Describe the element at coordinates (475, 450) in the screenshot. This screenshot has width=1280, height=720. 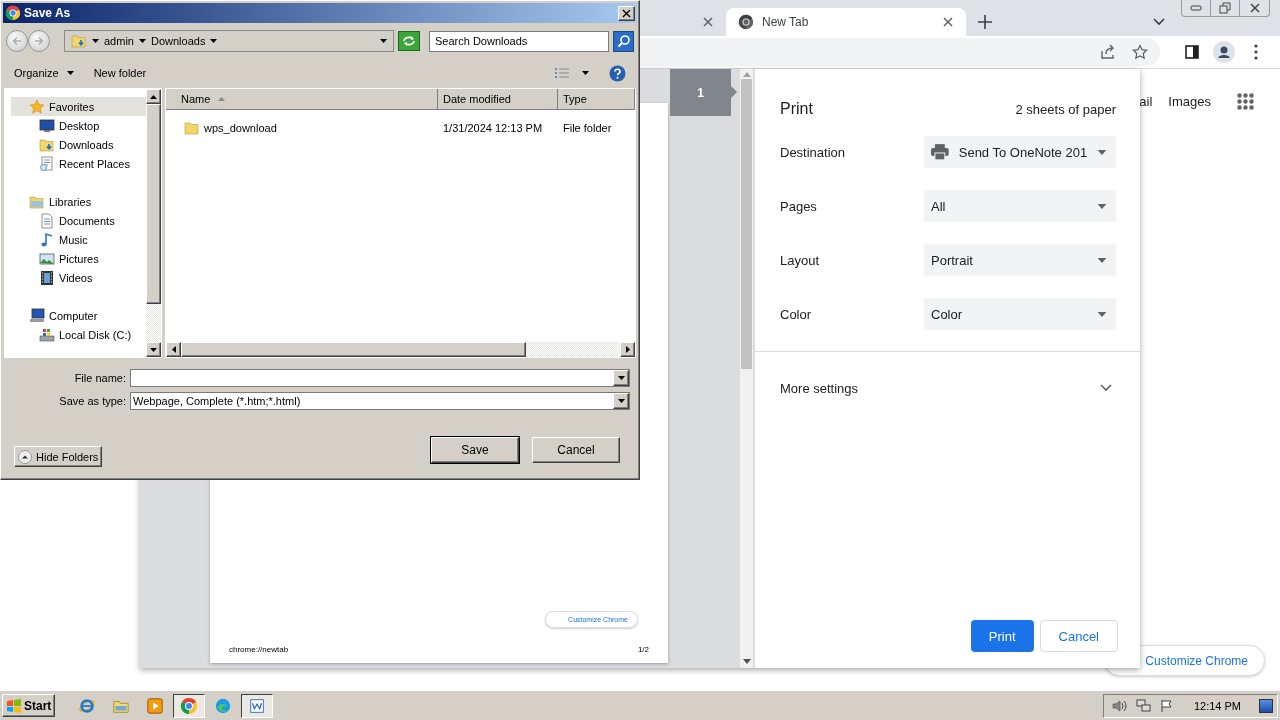
I see `dialog-button: Save` at that location.